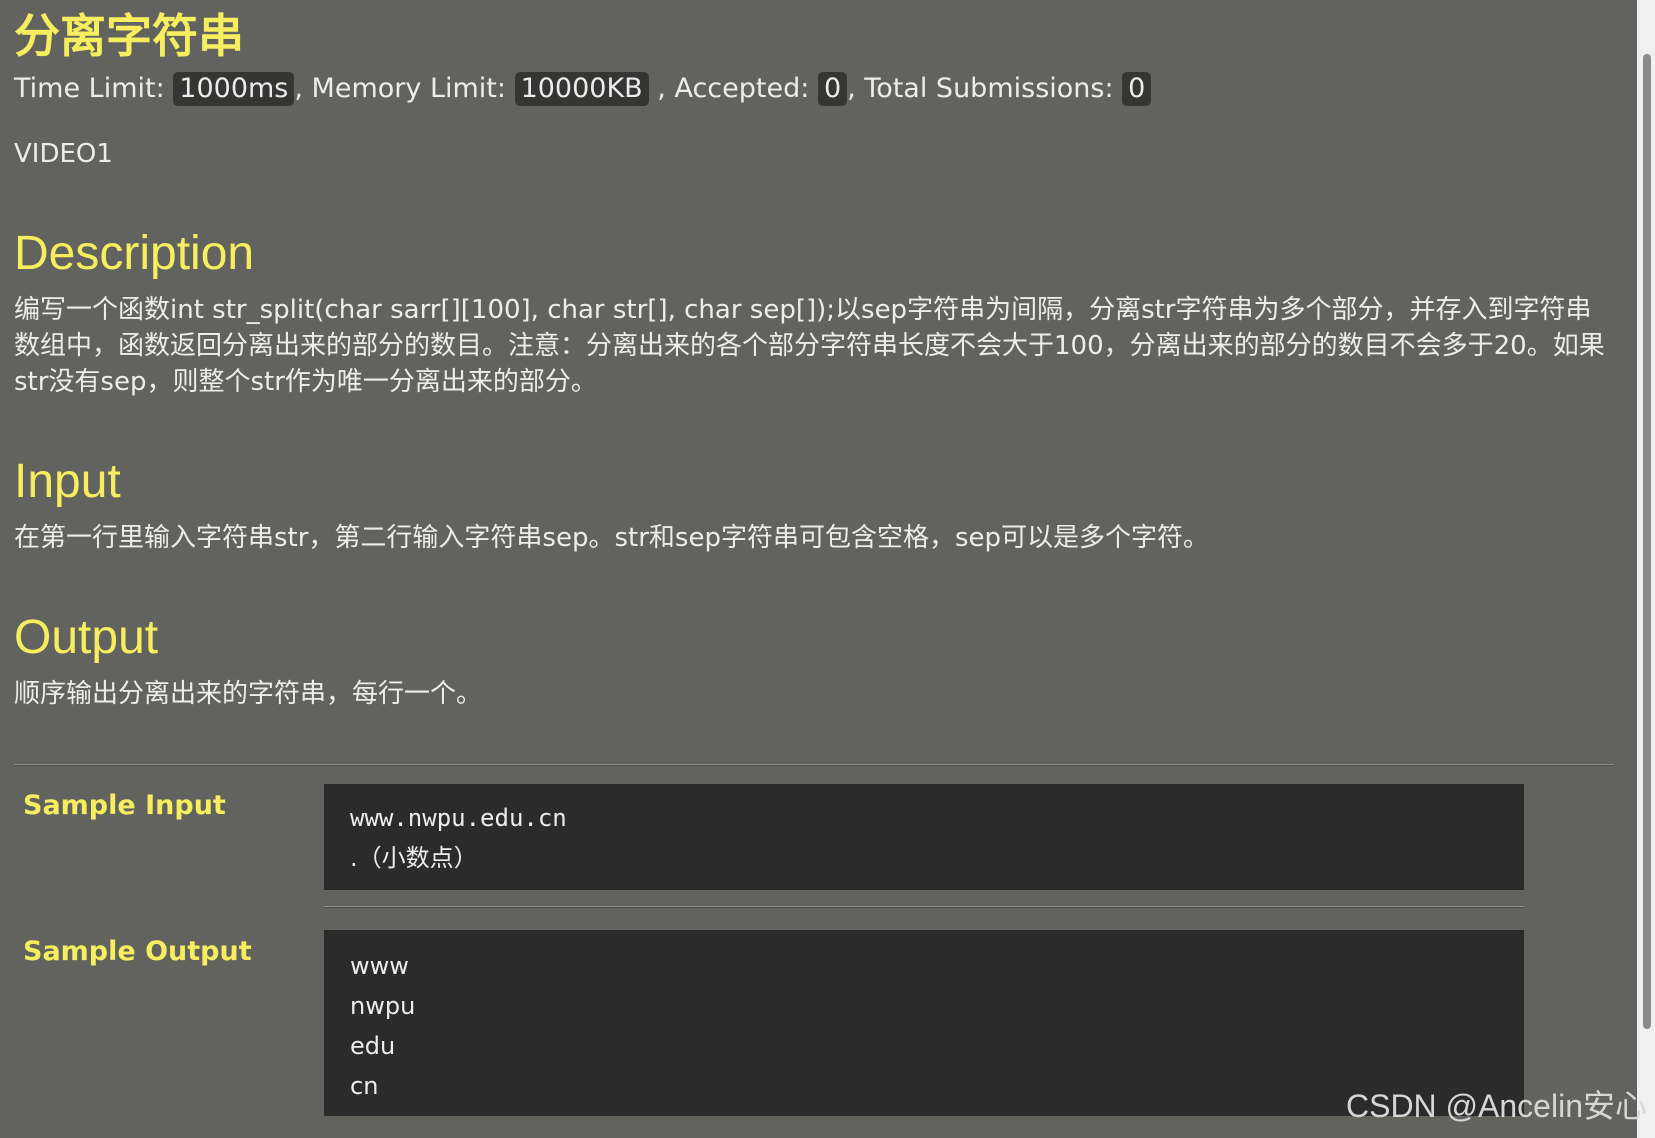  What do you see at coordinates (373, 1046) in the screenshot?
I see `sample-output-line: edu` at bounding box center [373, 1046].